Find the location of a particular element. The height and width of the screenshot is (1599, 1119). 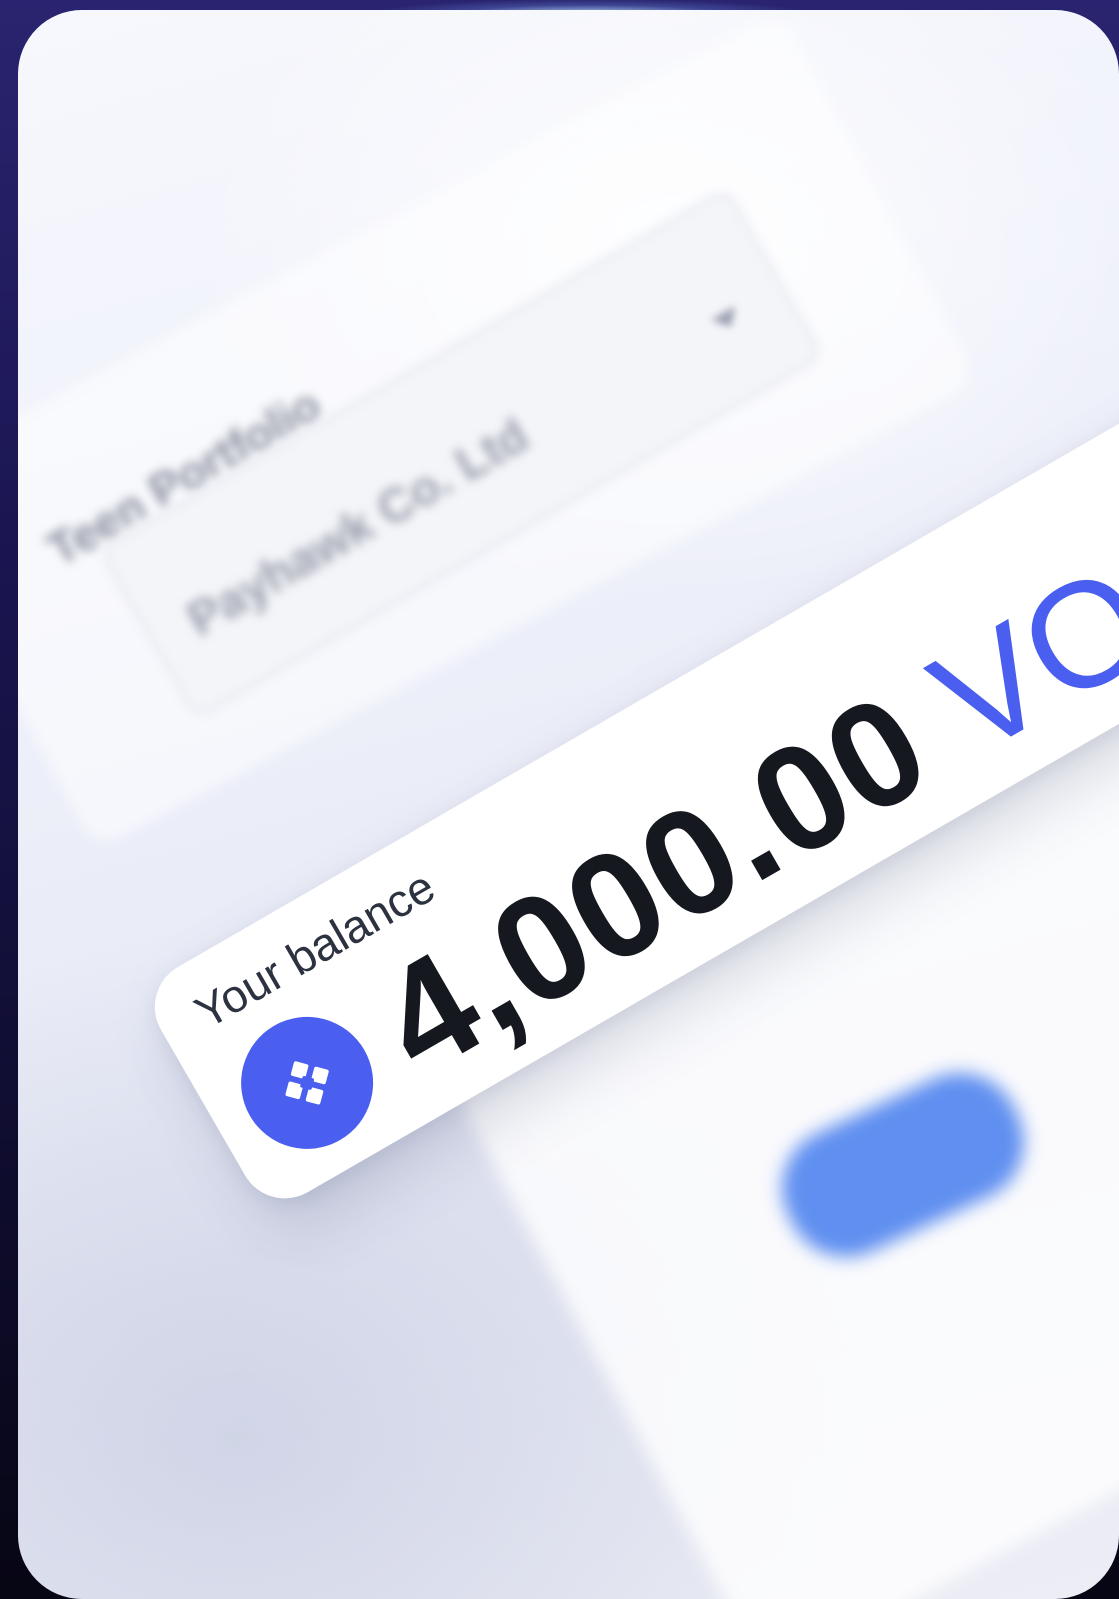

balance-currency: VOL is located at coordinates (1012, 638).